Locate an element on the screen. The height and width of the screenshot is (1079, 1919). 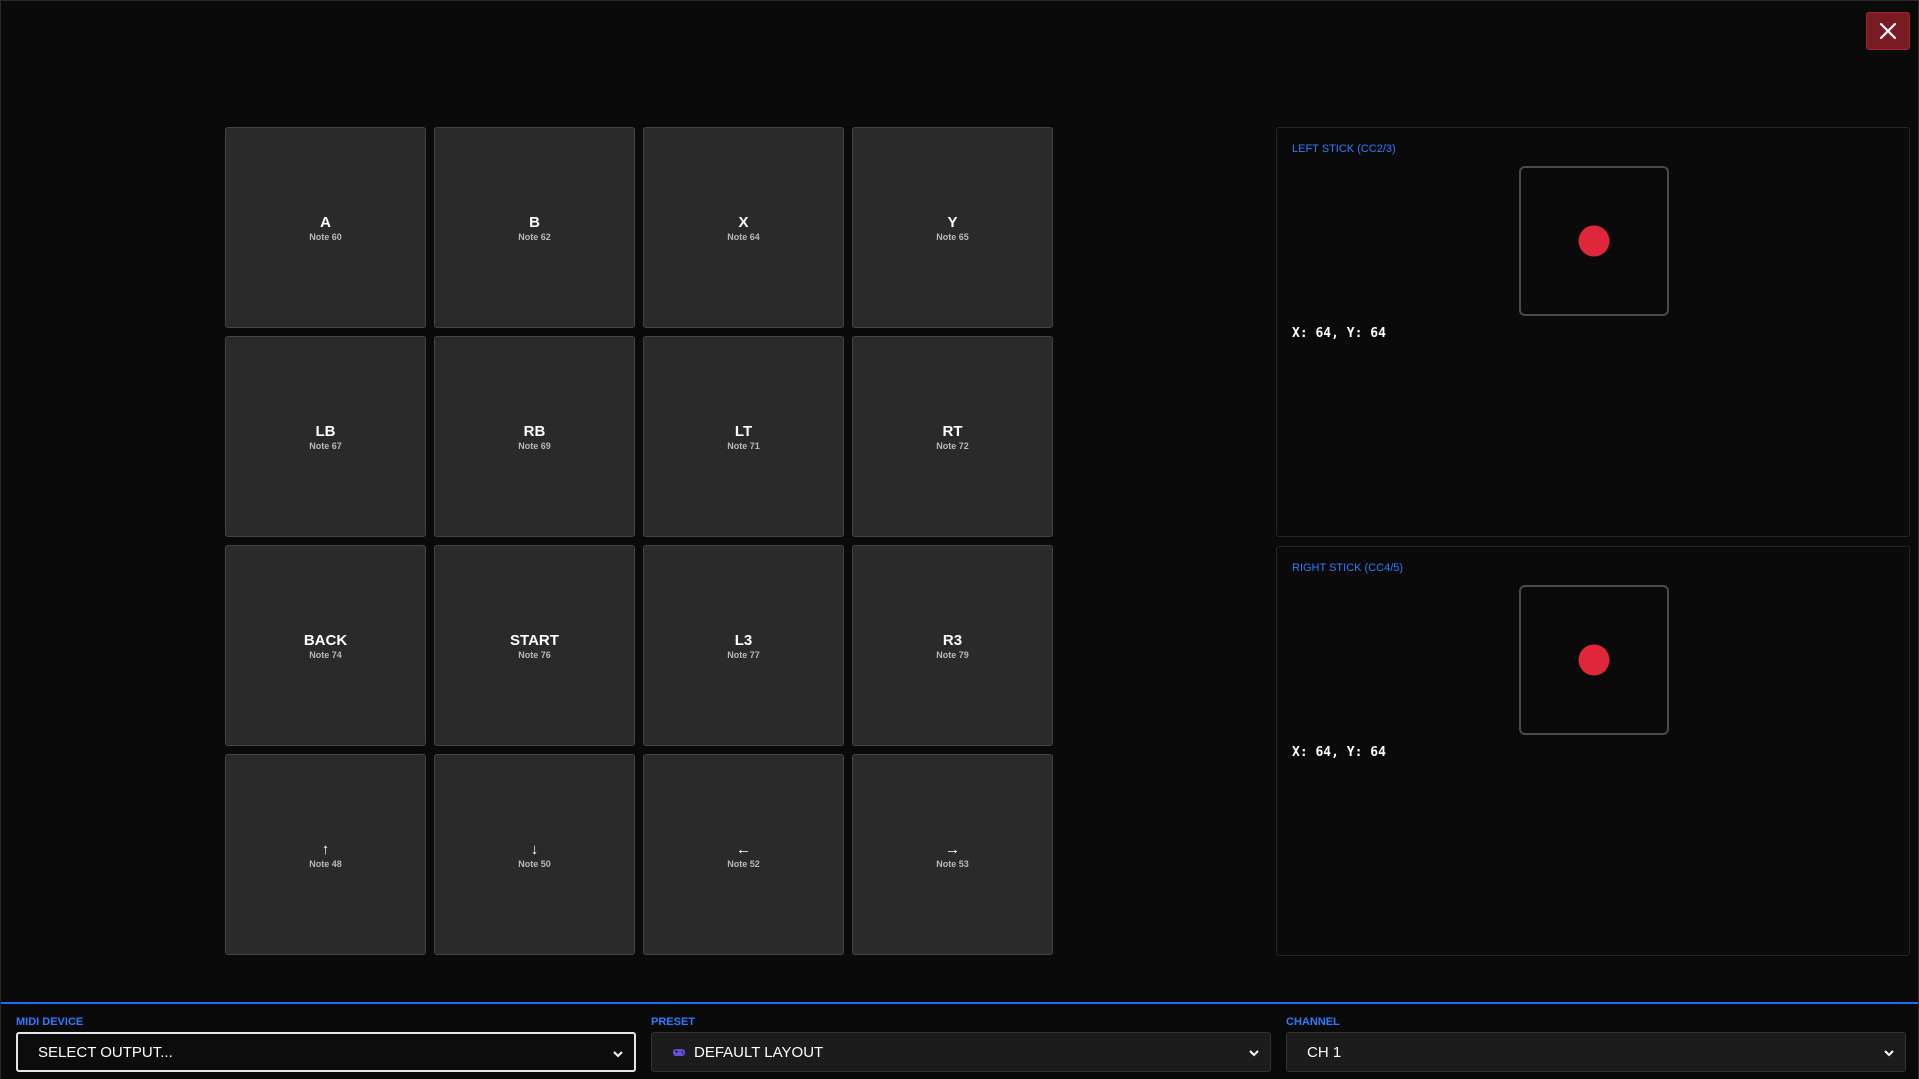
arrow-left-icon: ← is located at coordinates (743, 849).